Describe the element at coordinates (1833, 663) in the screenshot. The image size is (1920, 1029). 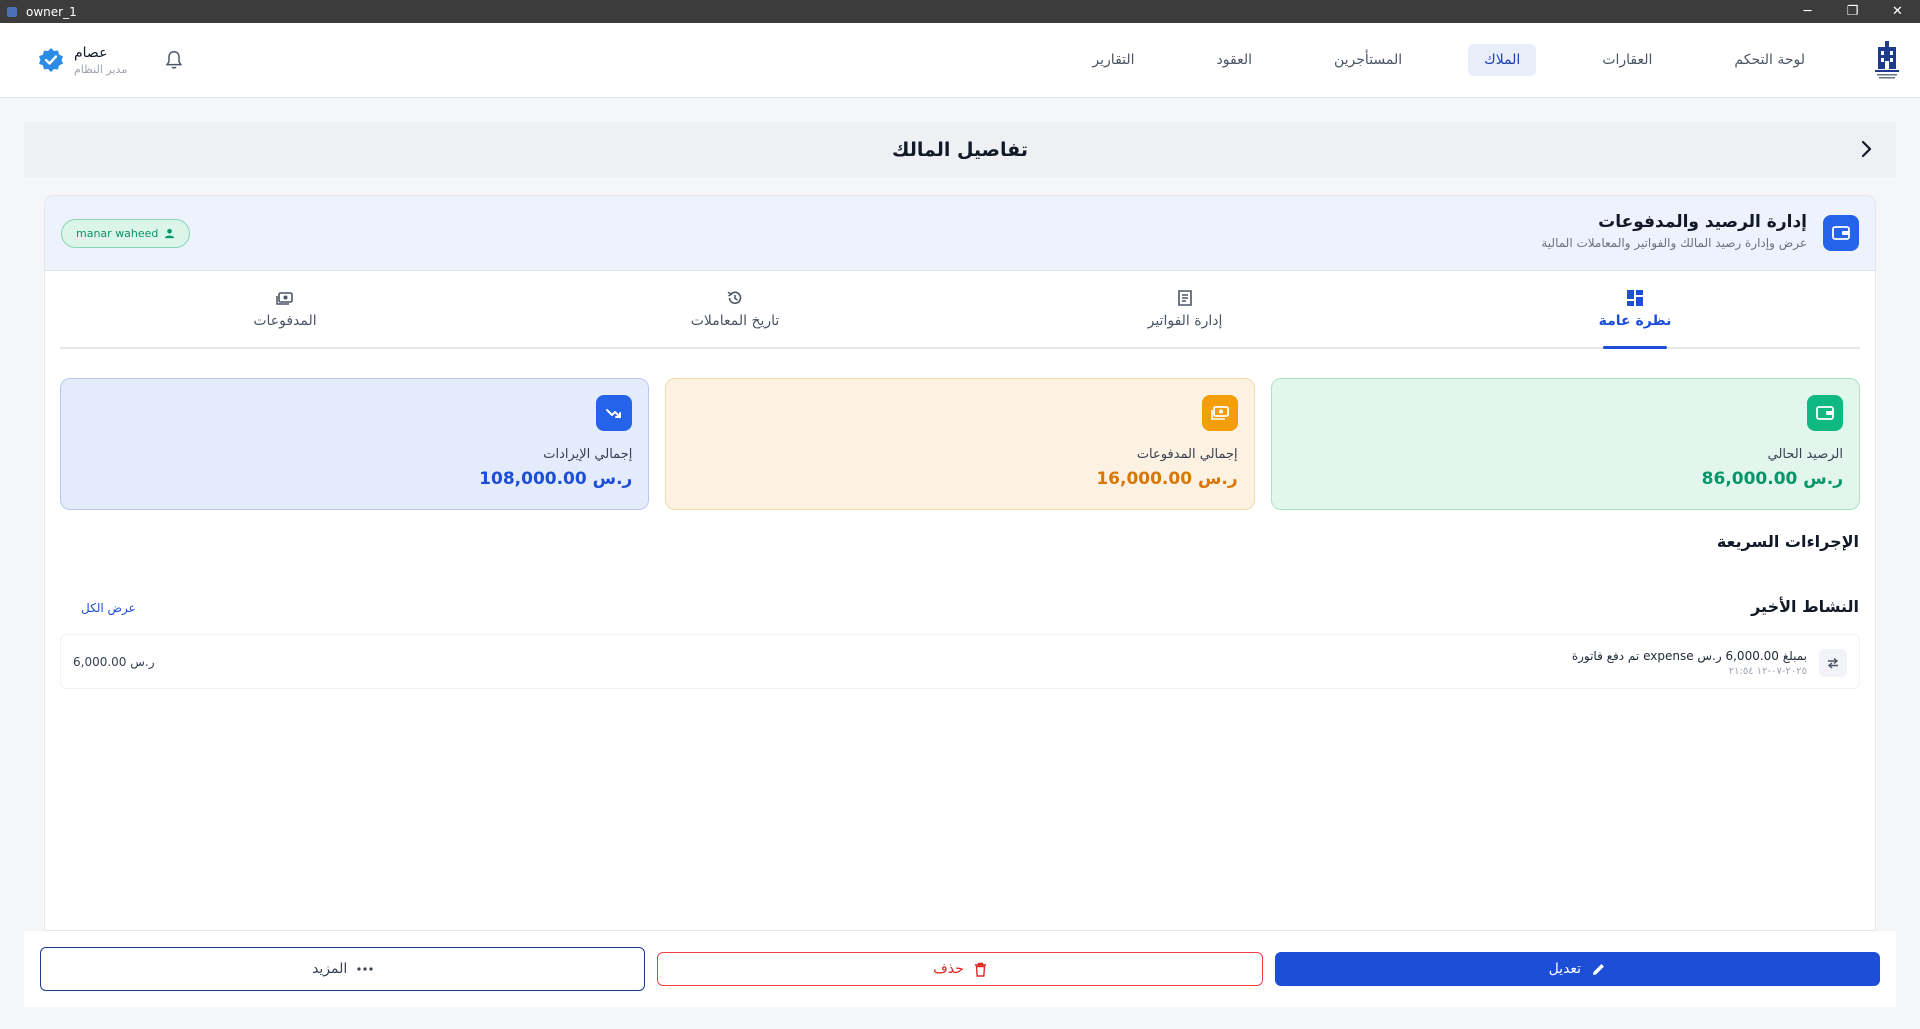
I see `transfer-icon` at that location.